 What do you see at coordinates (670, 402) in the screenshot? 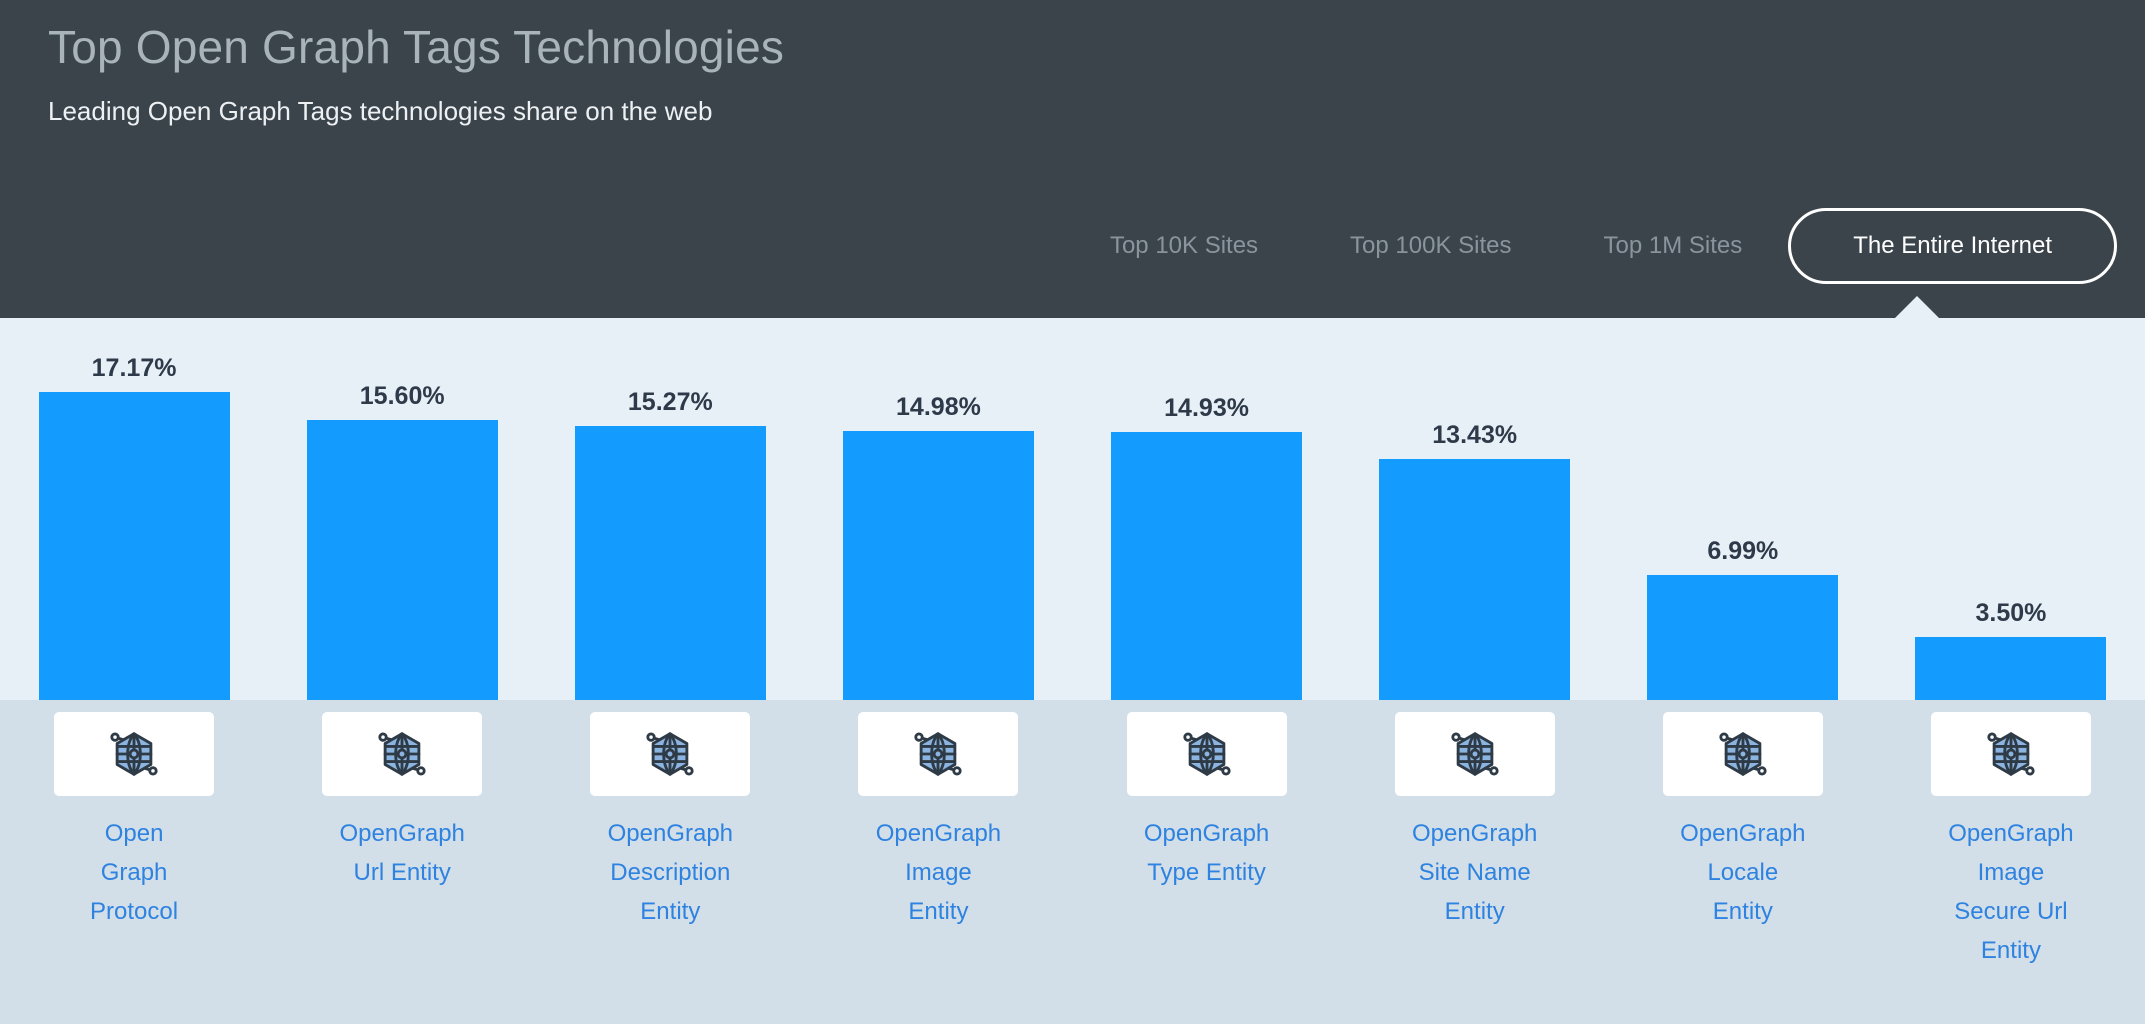
I see `bar-value-label: 15.27%` at bounding box center [670, 402].